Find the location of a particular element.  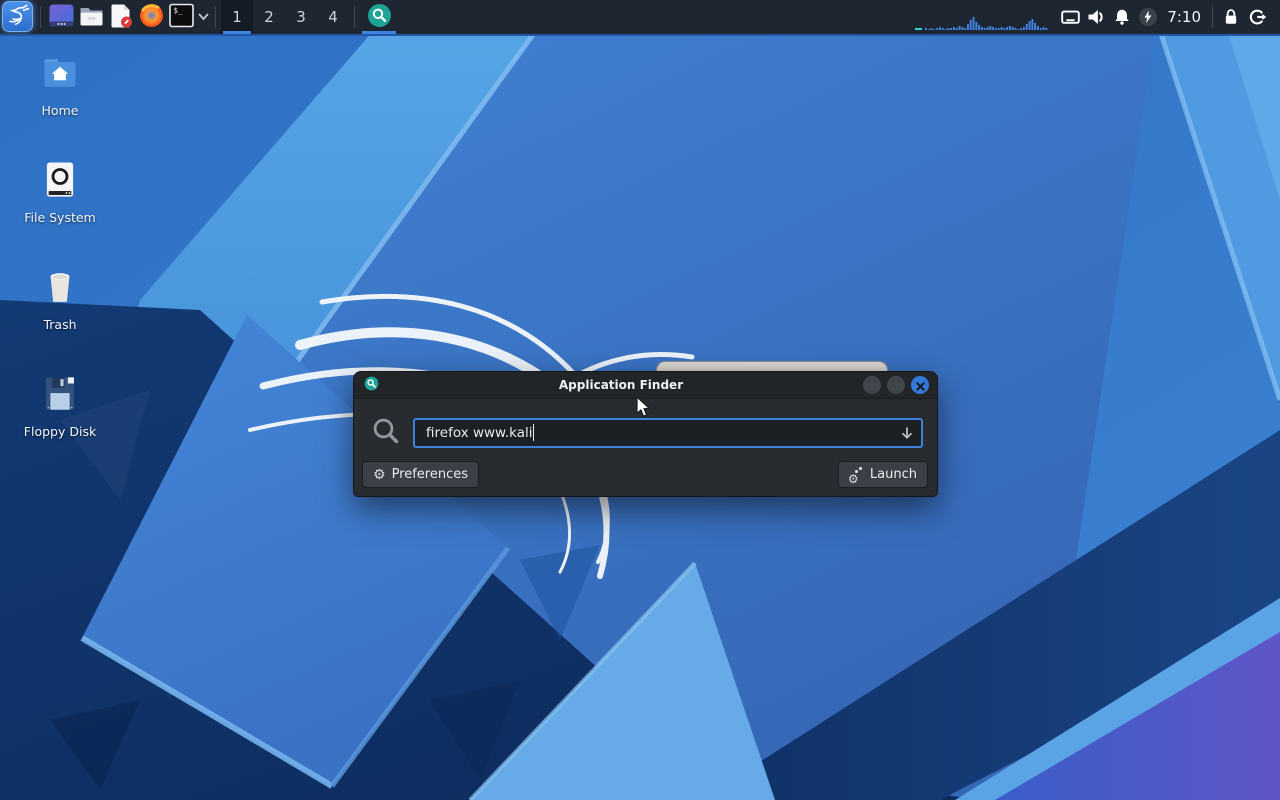

lock-icon is located at coordinates (1231, 17).